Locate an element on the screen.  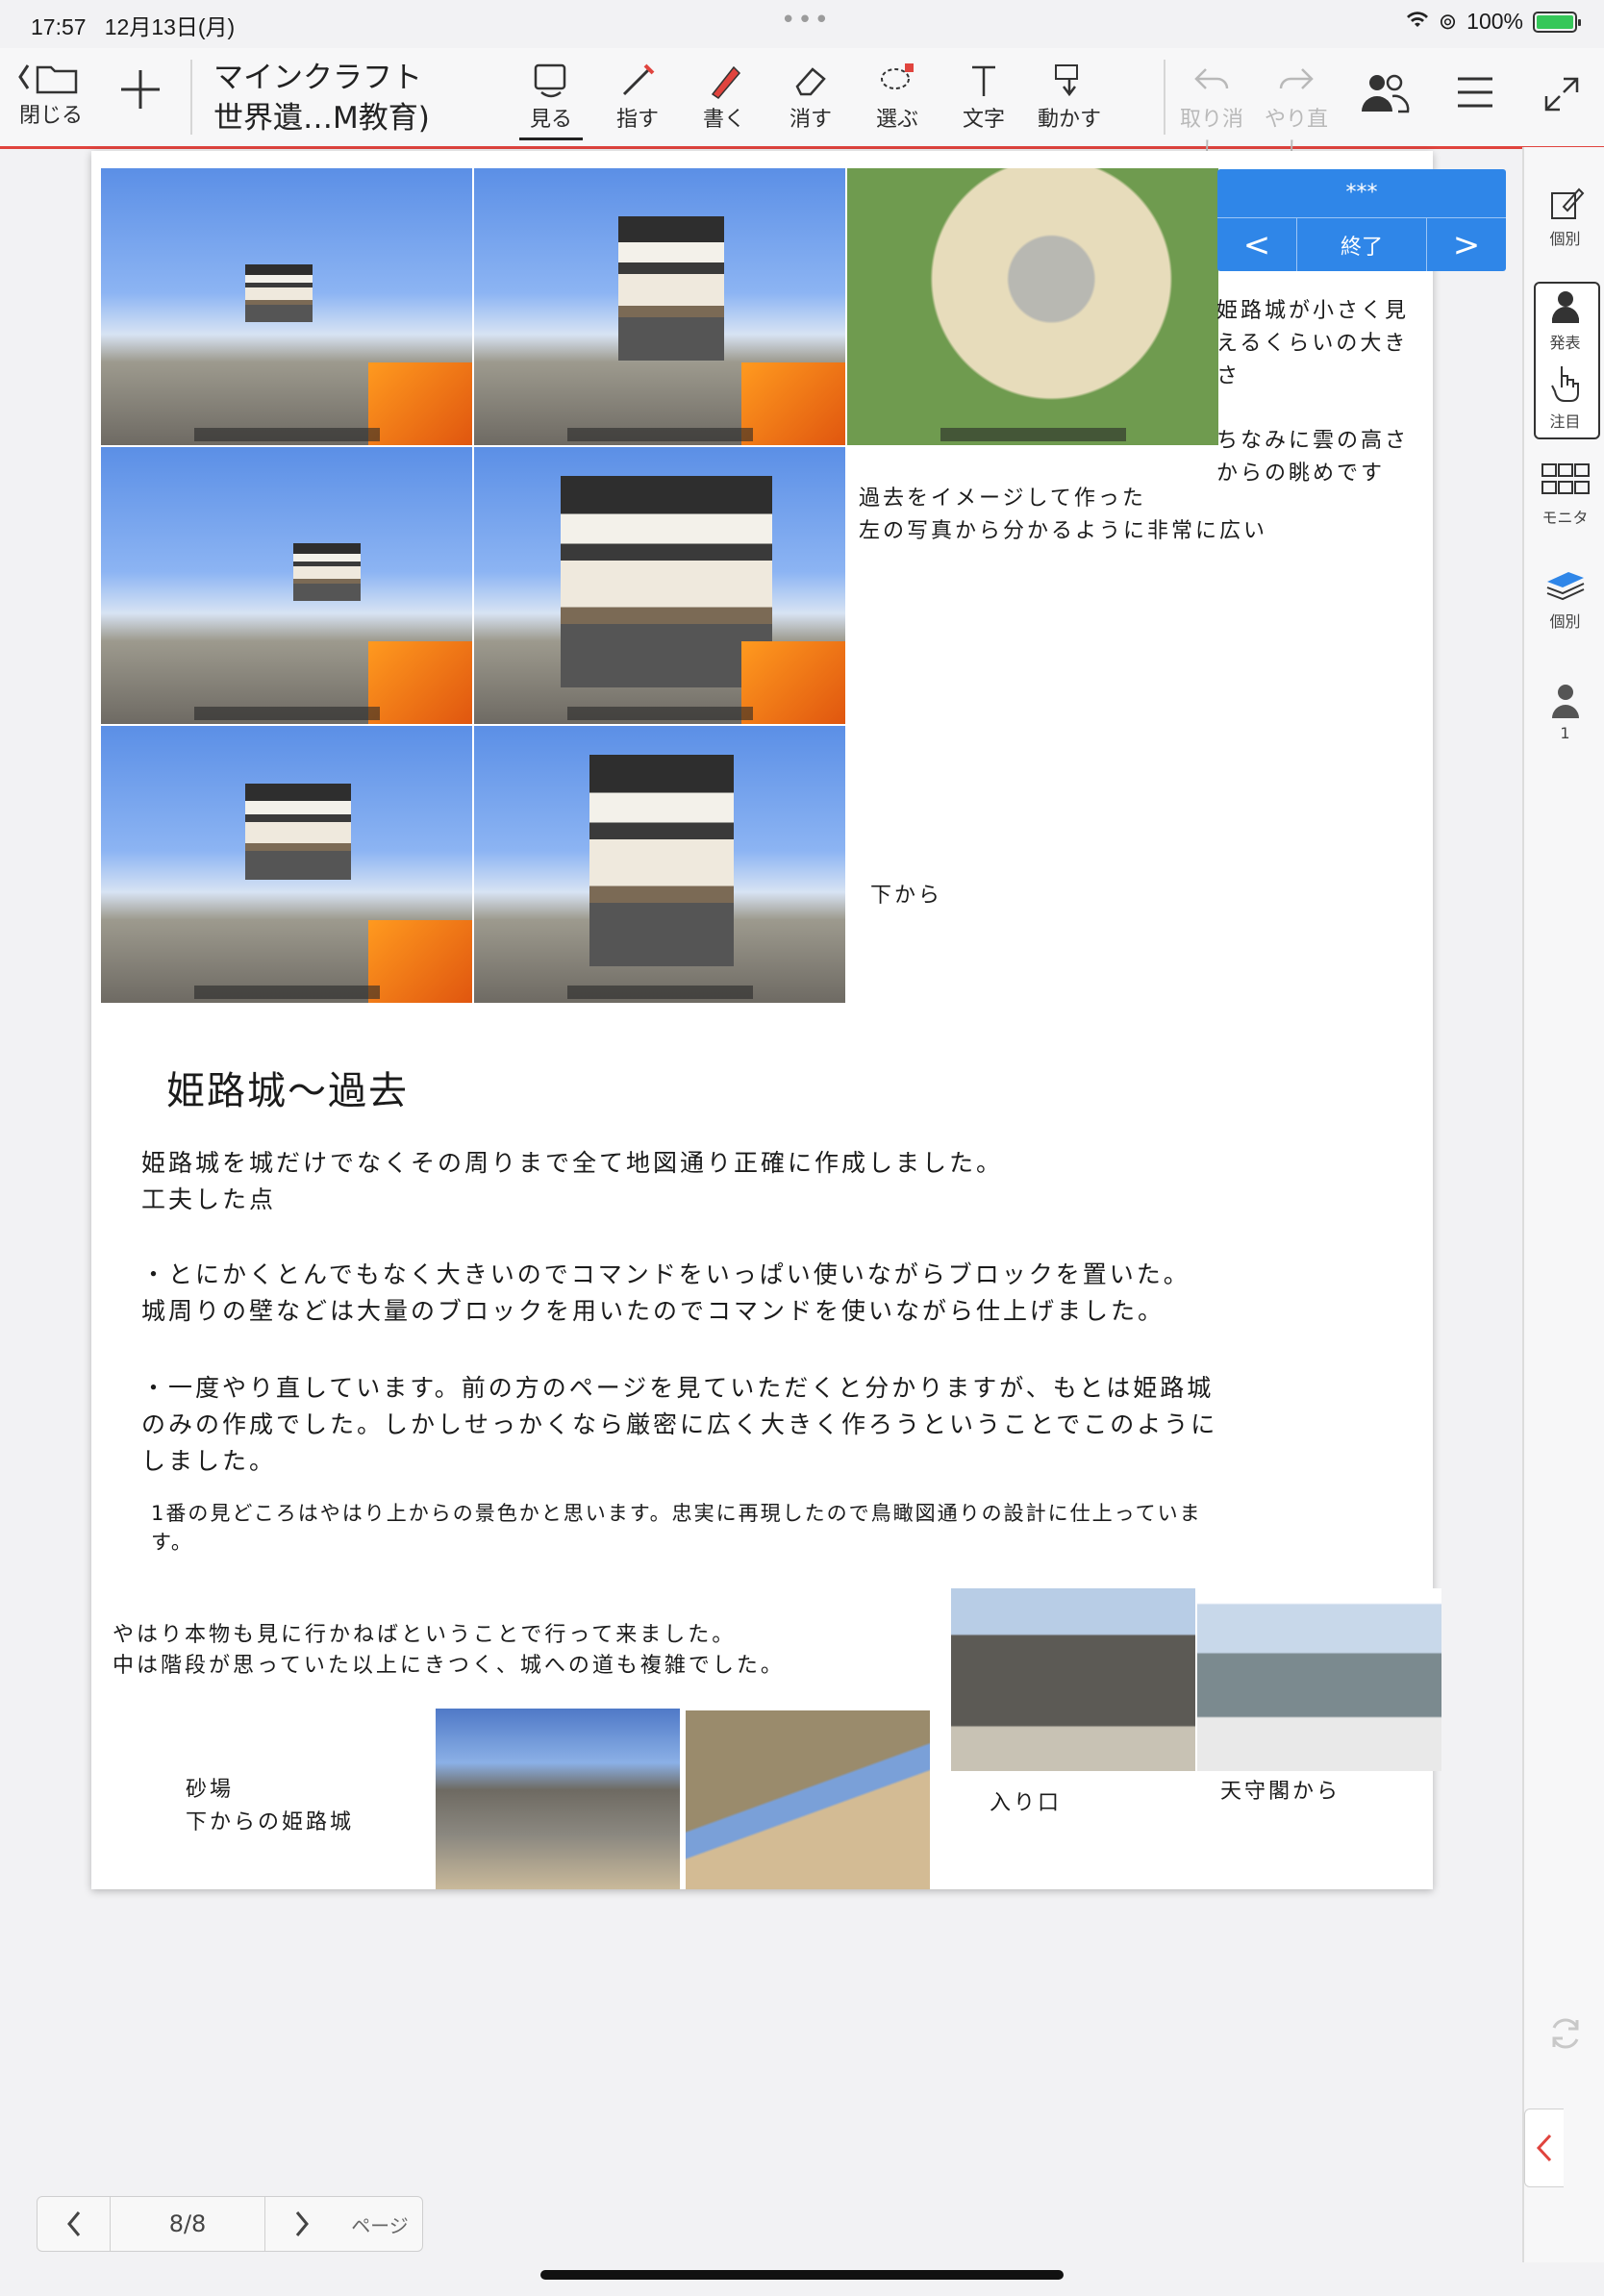
photo-tower-view is located at coordinates (1319, 1679).